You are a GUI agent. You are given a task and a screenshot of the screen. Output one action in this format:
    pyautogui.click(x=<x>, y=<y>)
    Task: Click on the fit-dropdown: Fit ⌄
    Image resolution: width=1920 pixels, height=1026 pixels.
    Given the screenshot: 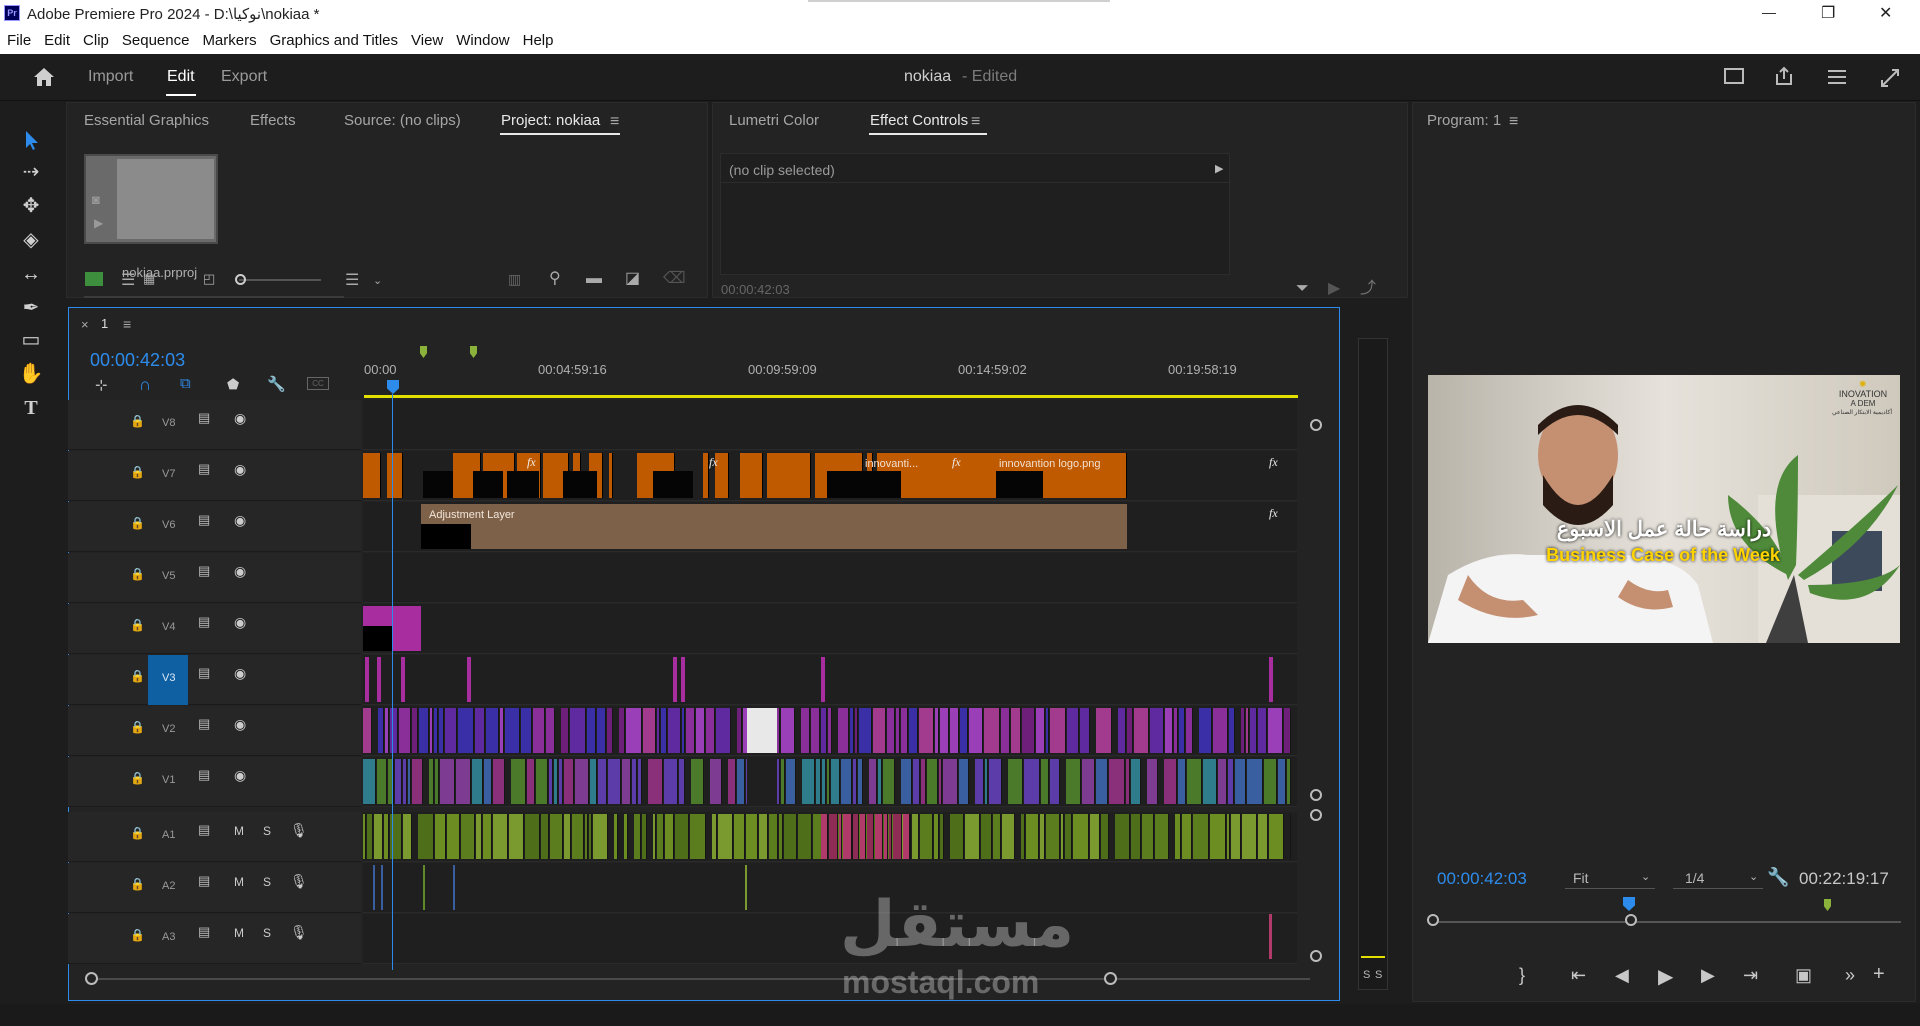 What is the action you would take?
    pyautogui.click(x=1610, y=879)
    